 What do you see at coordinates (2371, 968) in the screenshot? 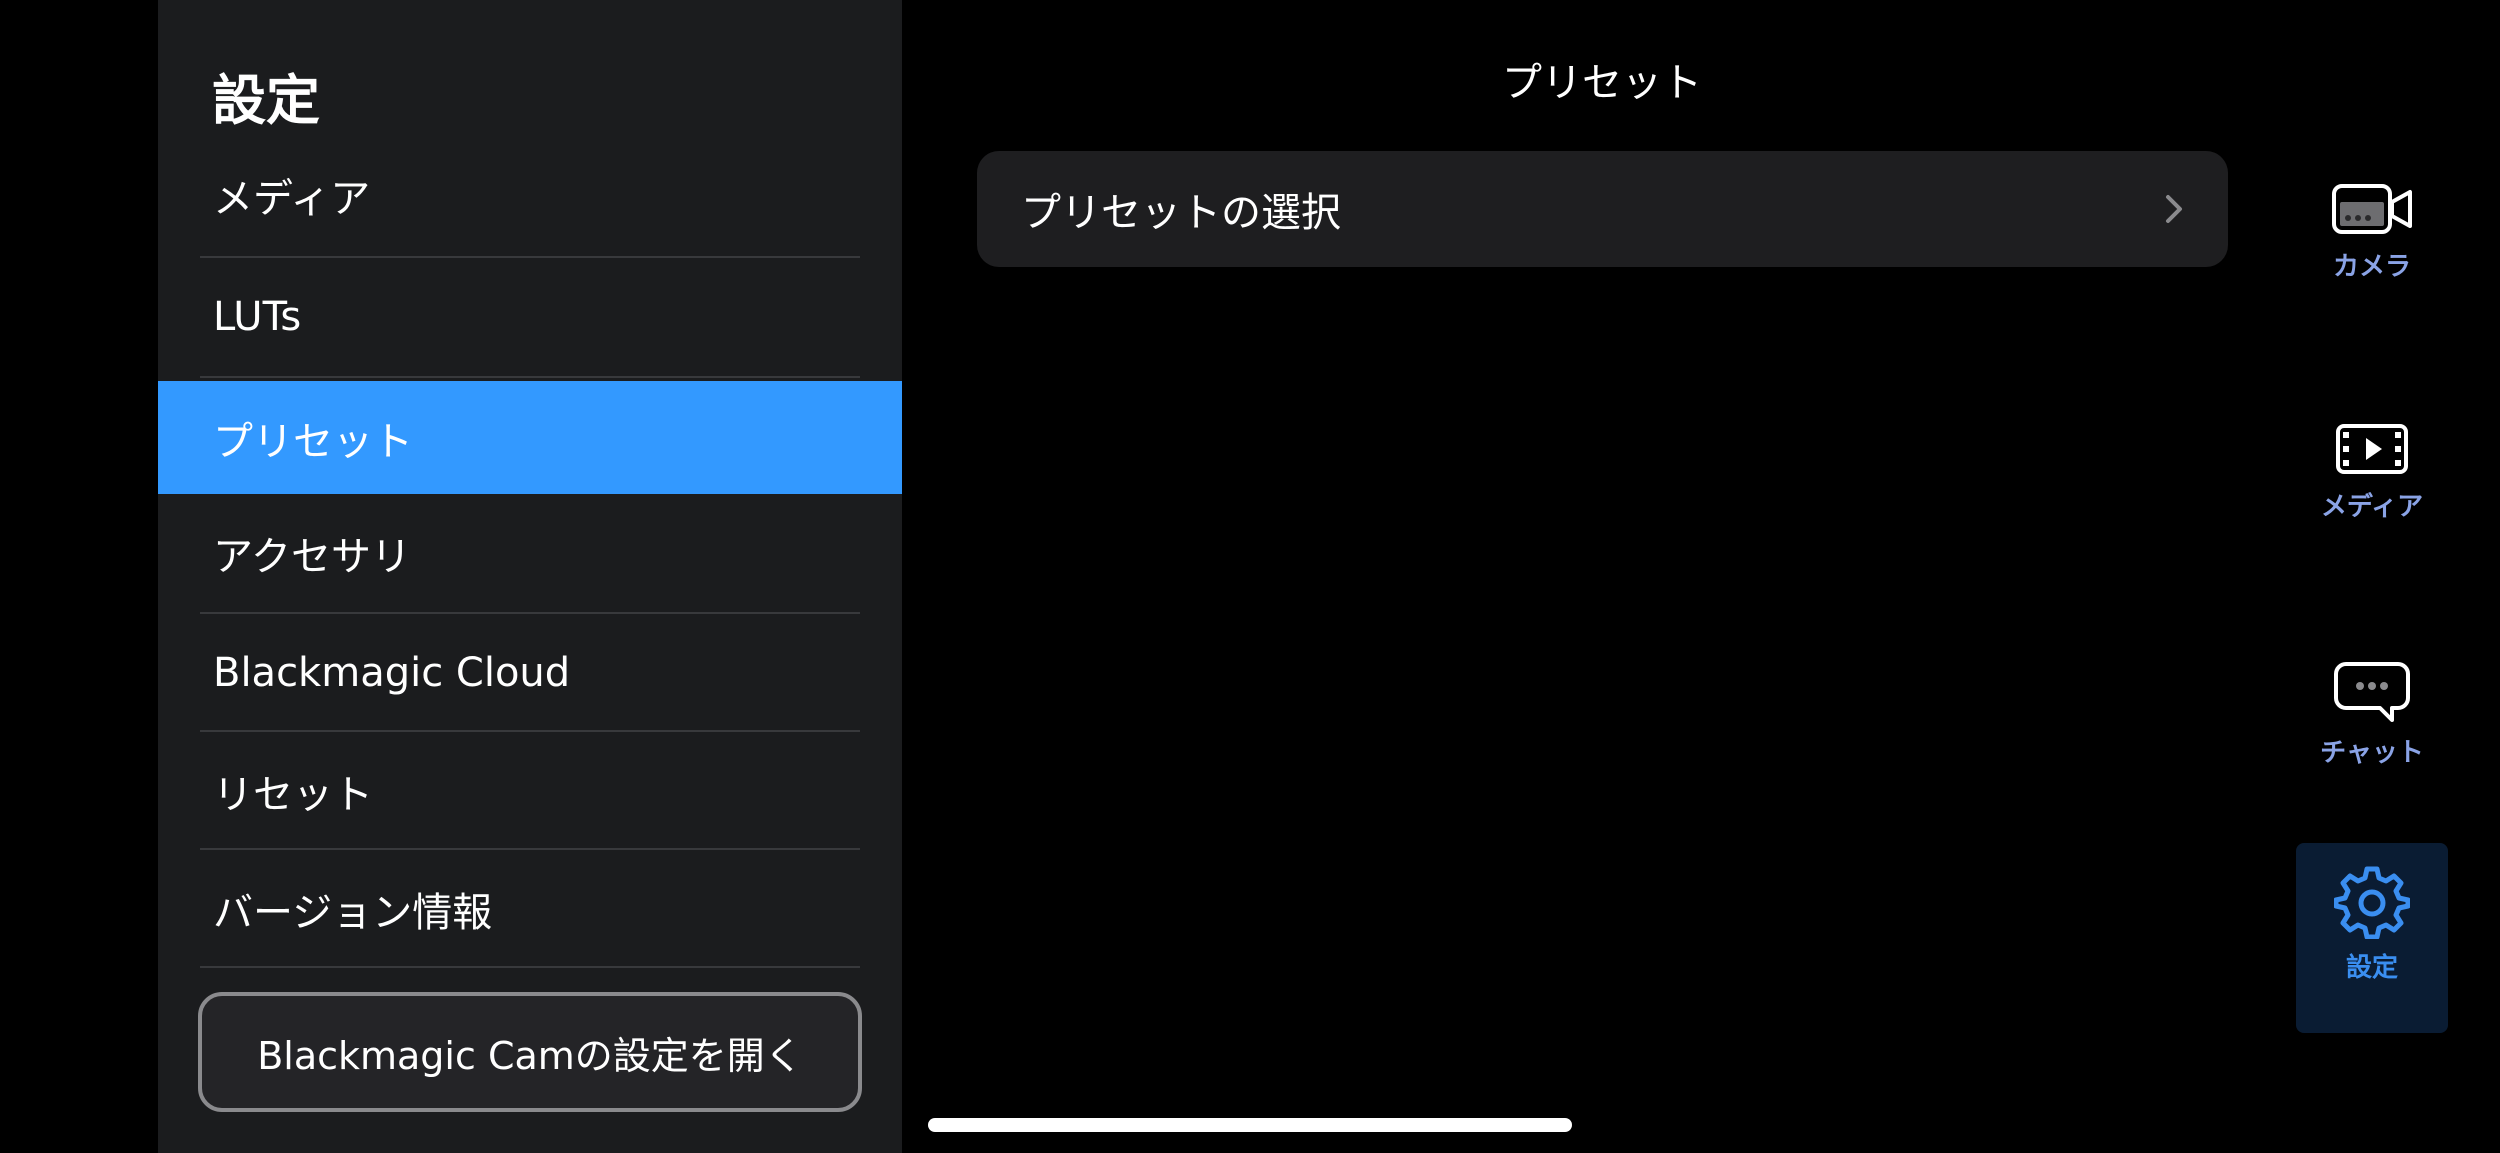
I see `rail-settings-label: 設定` at bounding box center [2371, 968].